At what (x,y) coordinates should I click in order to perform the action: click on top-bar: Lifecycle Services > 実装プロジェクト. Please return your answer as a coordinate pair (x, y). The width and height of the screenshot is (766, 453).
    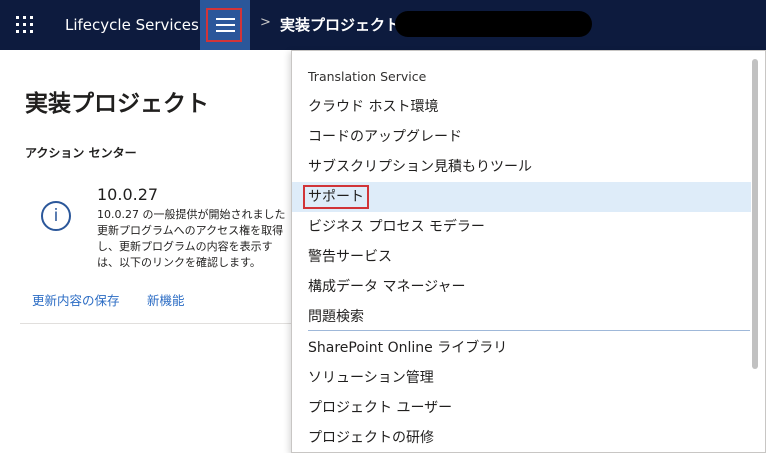
    Looking at the image, I should click on (383, 25).